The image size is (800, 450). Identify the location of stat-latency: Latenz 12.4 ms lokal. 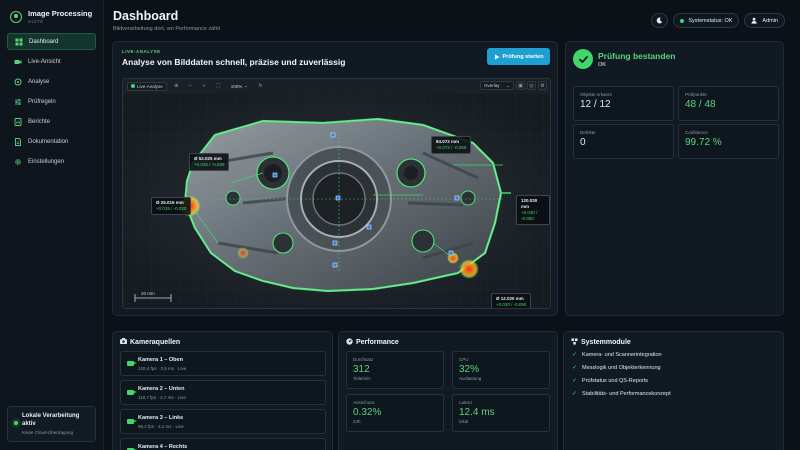
(501, 413).